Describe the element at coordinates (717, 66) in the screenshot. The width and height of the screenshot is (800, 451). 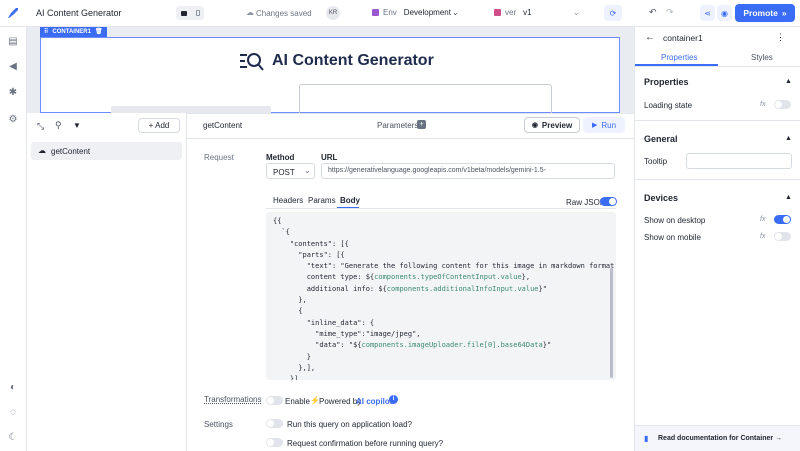
I see `inspector-tabs-divider` at that location.